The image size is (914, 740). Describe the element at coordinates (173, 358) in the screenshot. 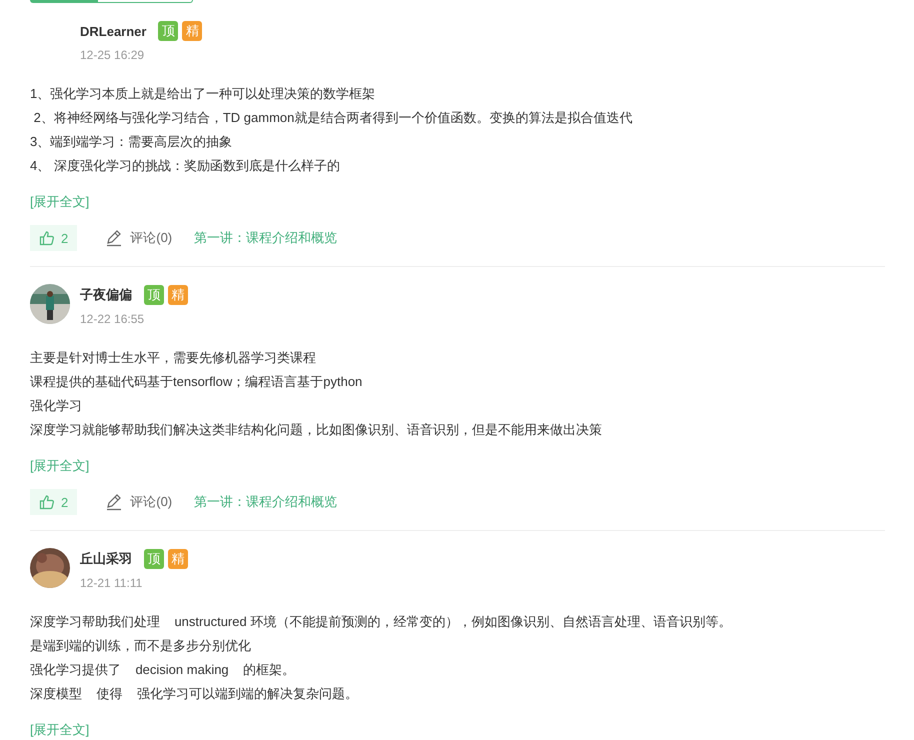

I see `comment-text: 主要是针对博士生水平，需要先修机器学习类课程` at that location.